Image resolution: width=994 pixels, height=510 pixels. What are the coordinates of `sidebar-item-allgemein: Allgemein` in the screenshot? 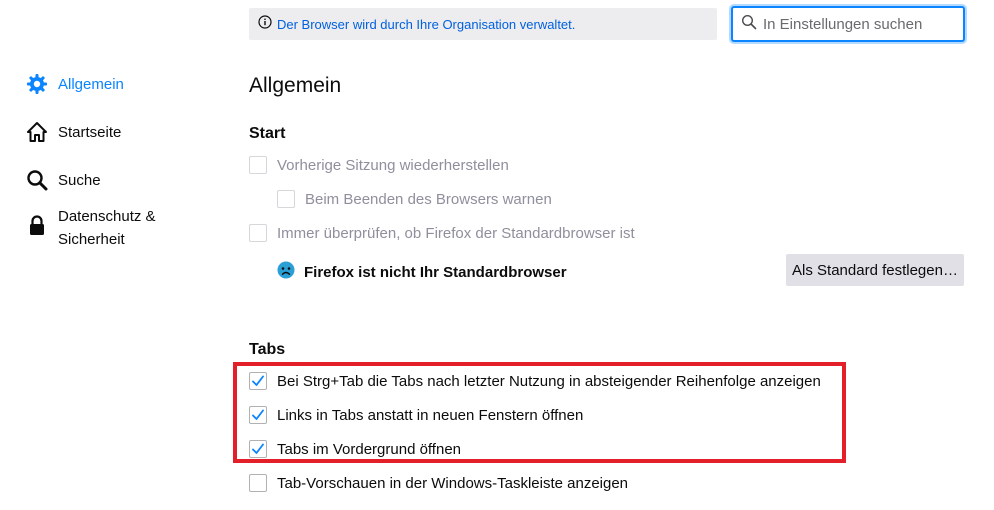 It's located at (75, 84).